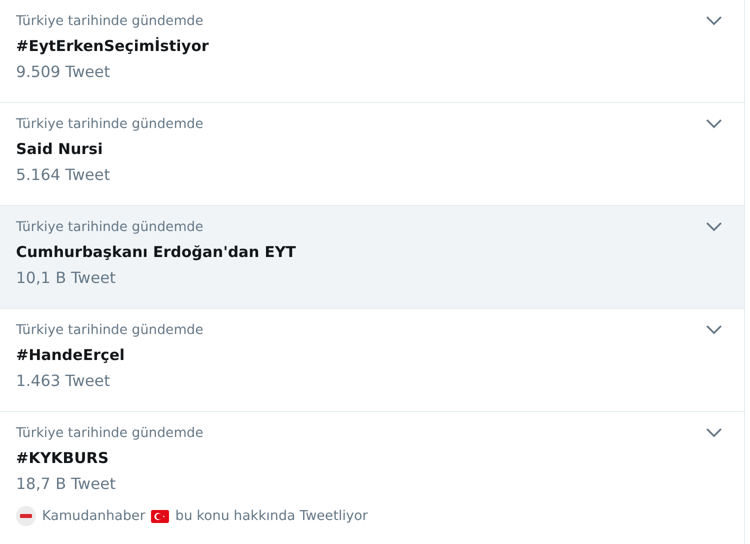  What do you see at coordinates (64, 175) in the screenshot?
I see `tweet-count: 5.164 Tweet` at bounding box center [64, 175].